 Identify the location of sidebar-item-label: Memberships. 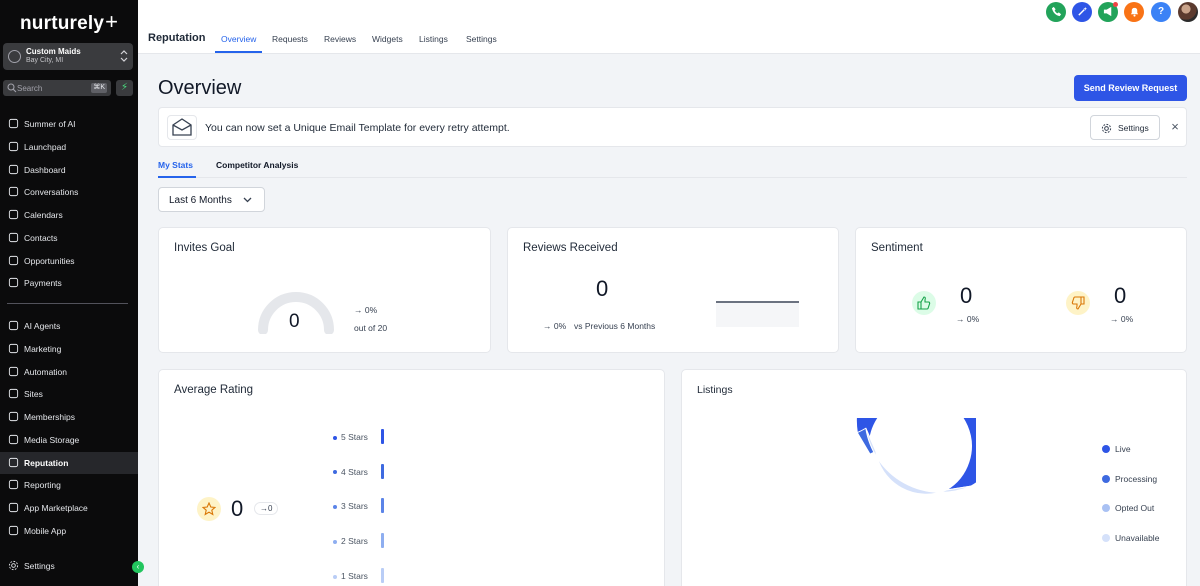
(50, 417).